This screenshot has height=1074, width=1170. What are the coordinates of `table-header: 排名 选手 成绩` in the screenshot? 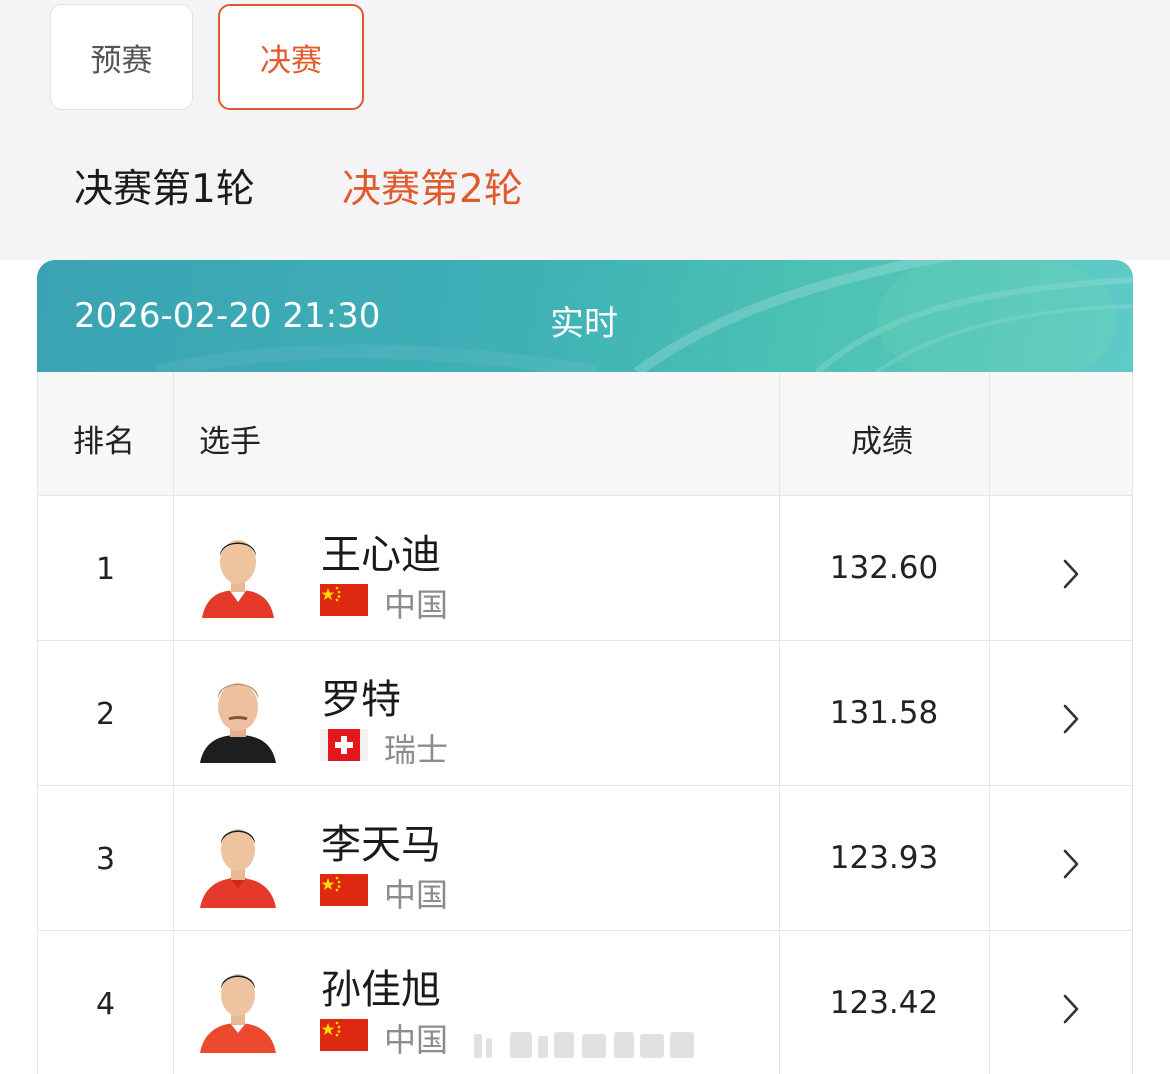 It's located at (585, 434).